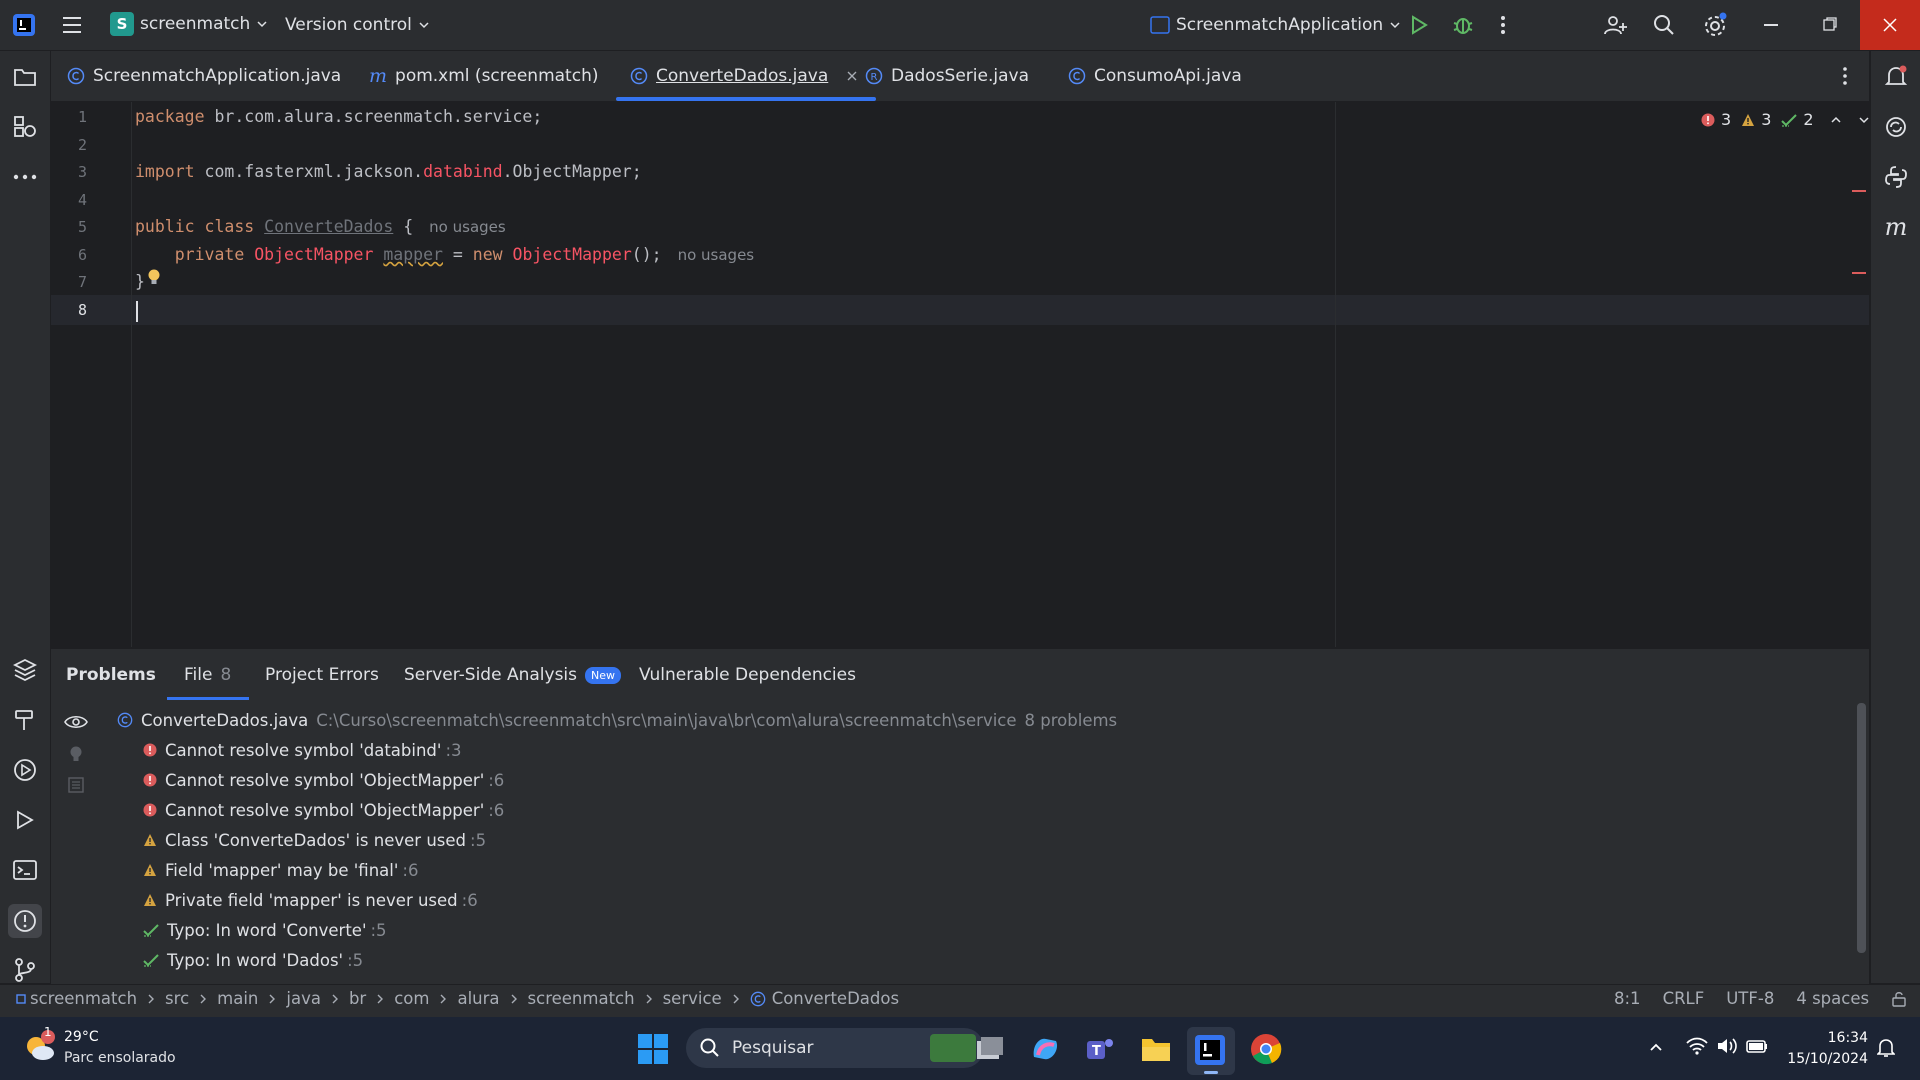  What do you see at coordinates (1156, 1049) in the screenshot?
I see `file-explorer-icon` at bounding box center [1156, 1049].